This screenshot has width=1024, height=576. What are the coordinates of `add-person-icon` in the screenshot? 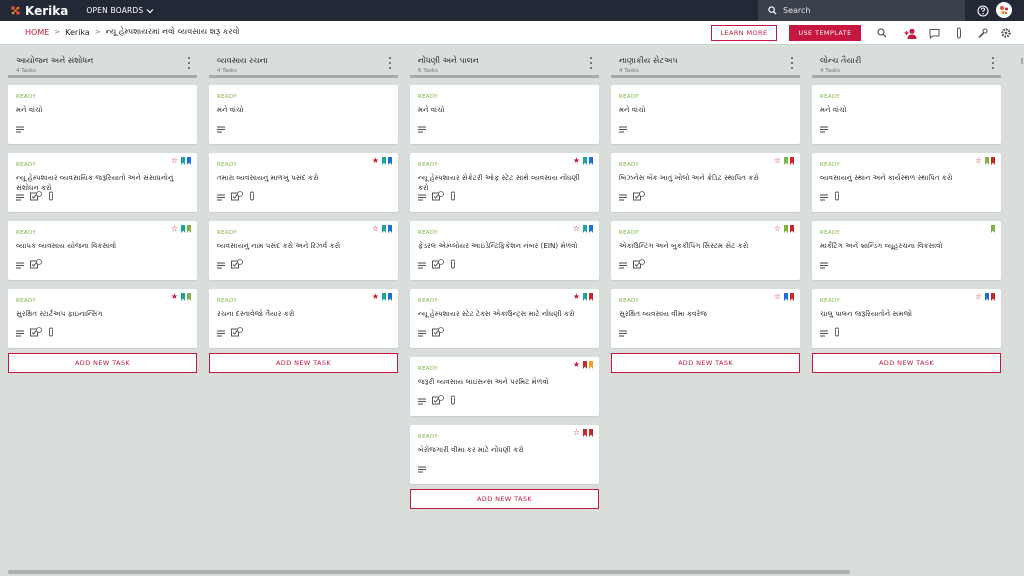 It's located at (910, 33).